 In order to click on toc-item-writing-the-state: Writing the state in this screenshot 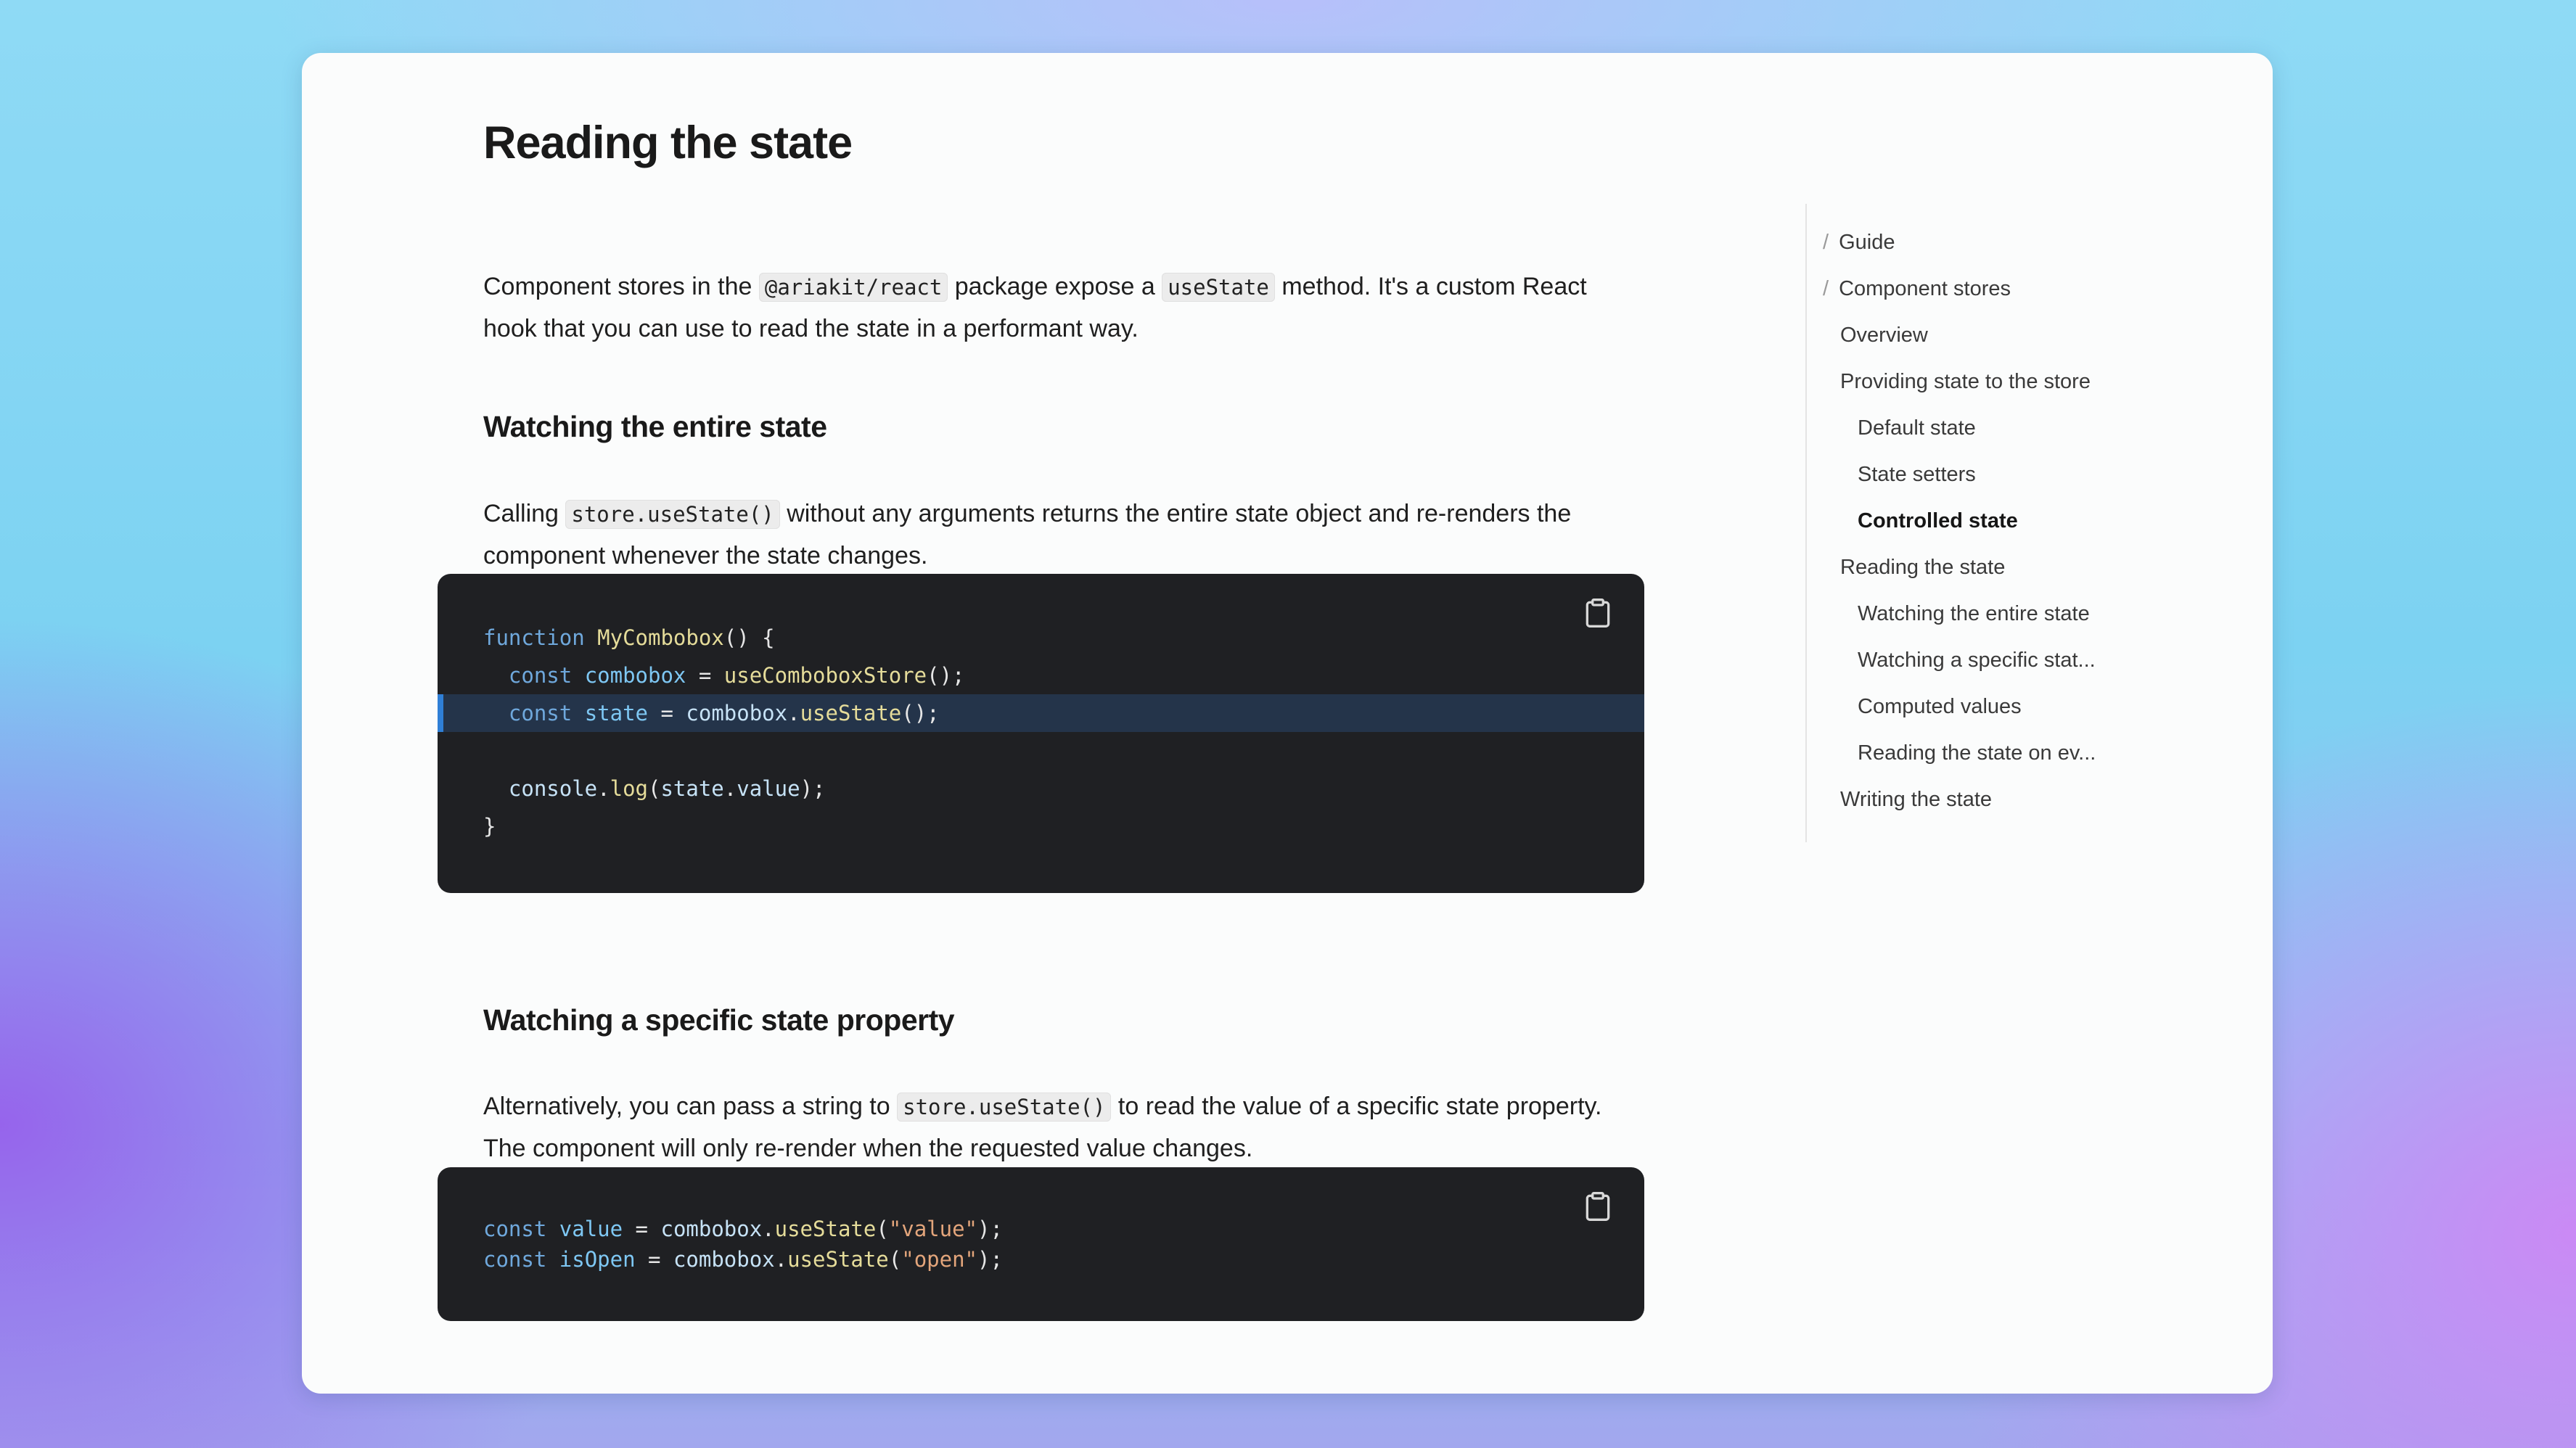, I will do `click(1916, 800)`.